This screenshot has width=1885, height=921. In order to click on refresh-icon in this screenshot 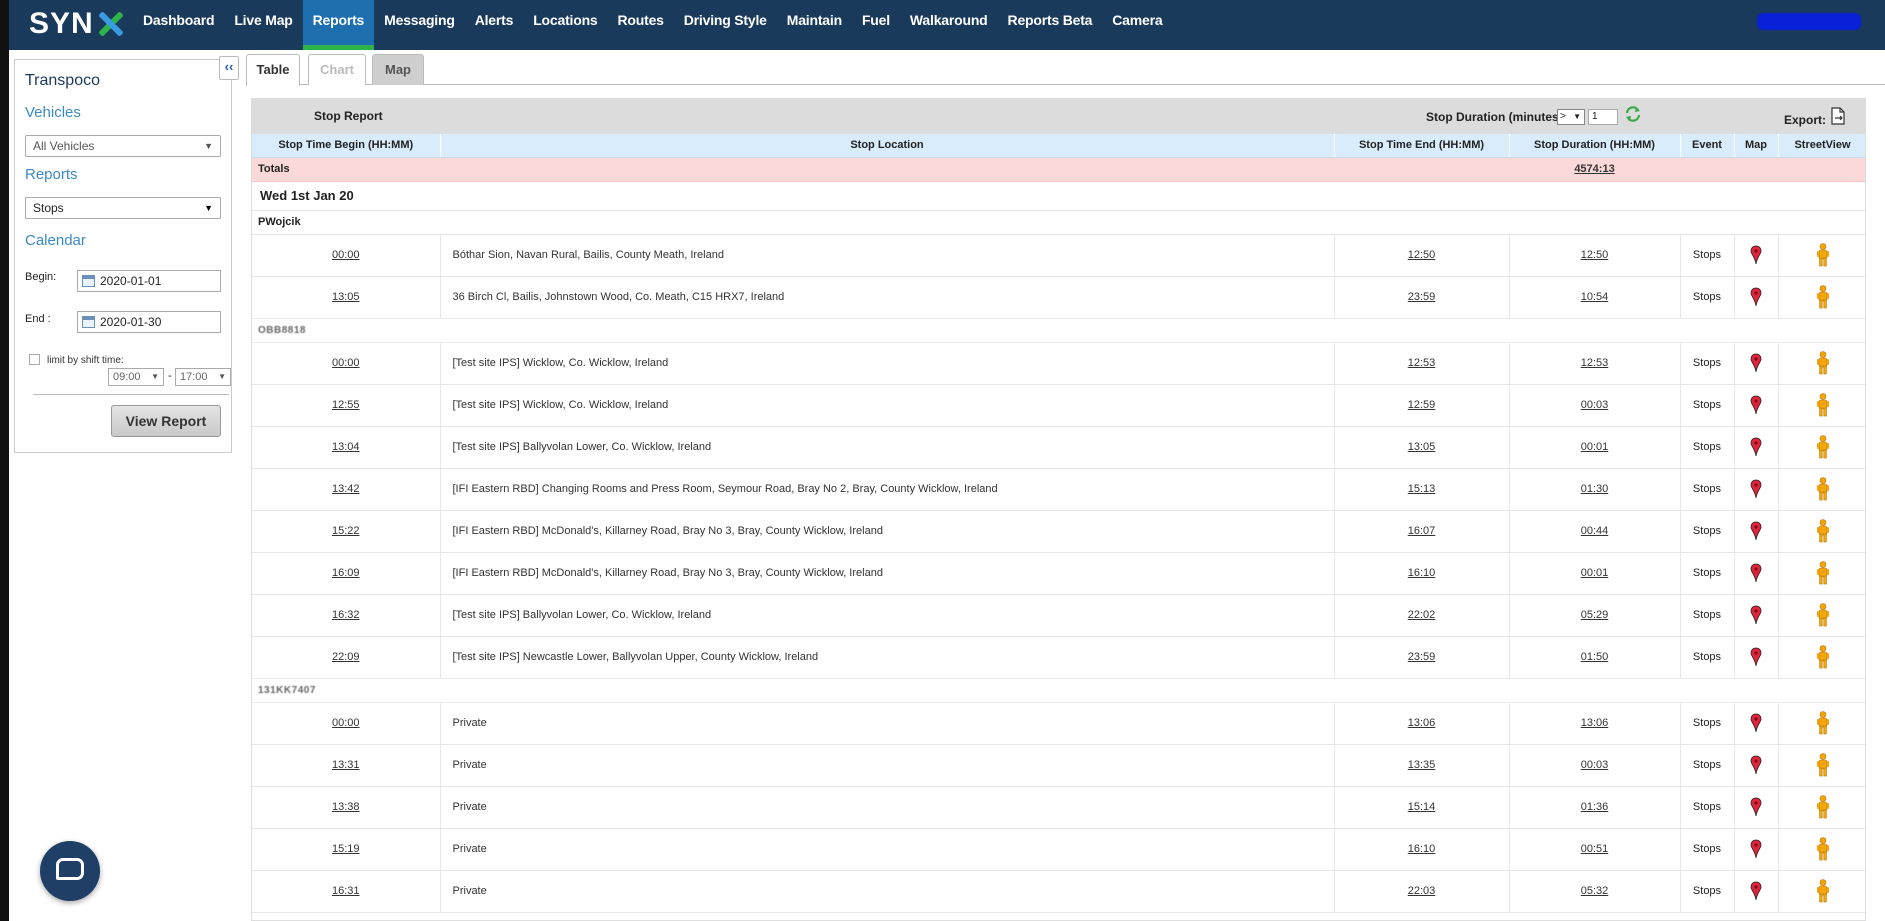, I will do `click(1633, 114)`.